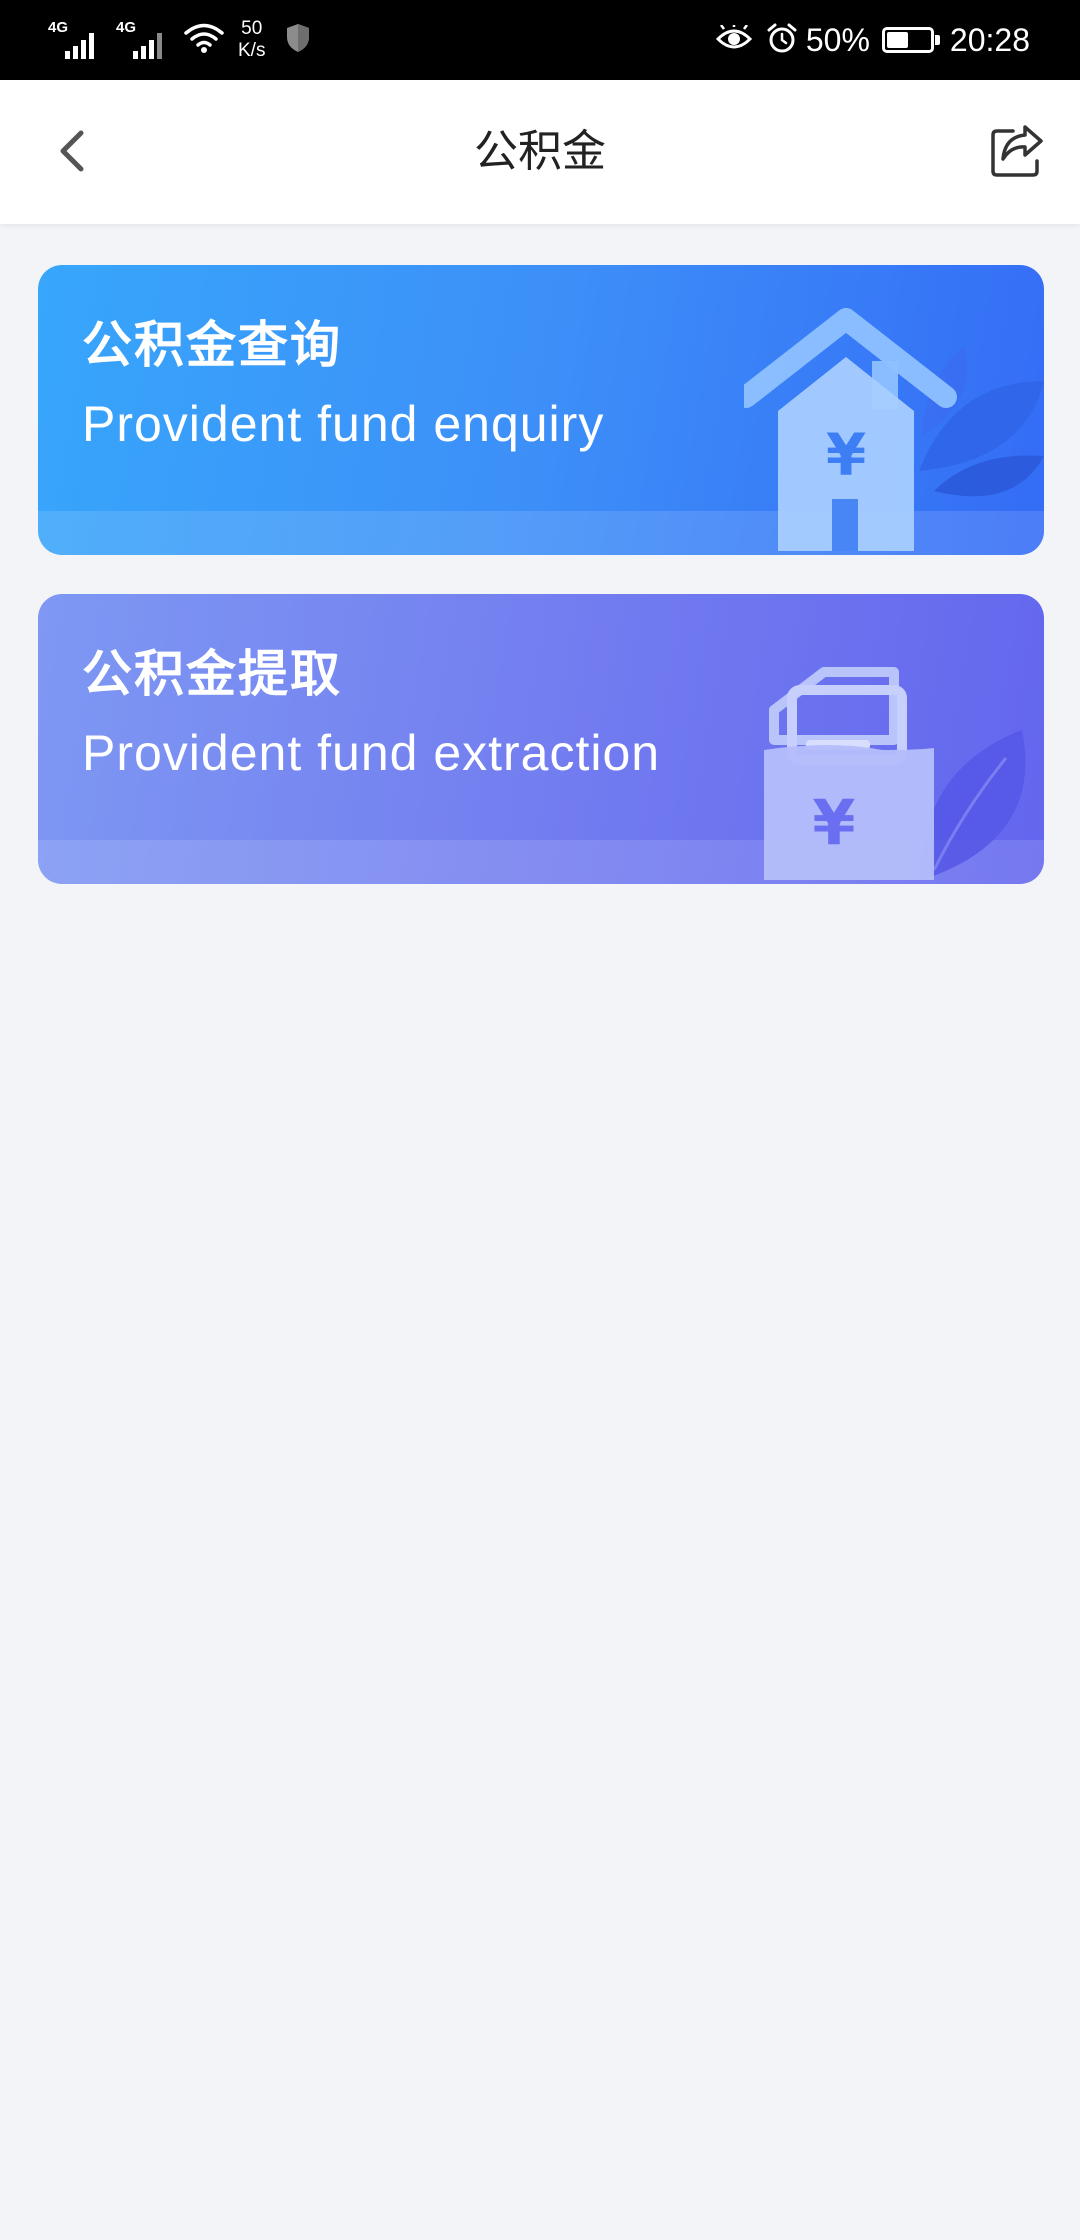 This screenshot has width=1080, height=2240. What do you see at coordinates (139, 39) in the screenshot?
I see `cellular-signal-2-icon: 4G` at bounding box center [139, 39].